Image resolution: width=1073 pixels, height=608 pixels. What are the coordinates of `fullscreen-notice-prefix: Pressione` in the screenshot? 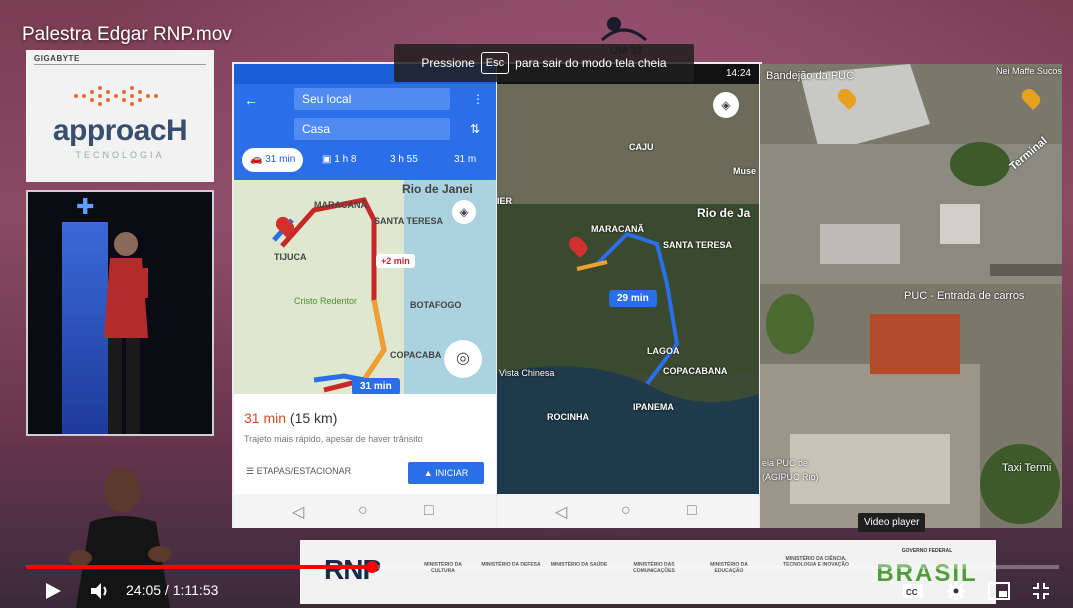 It's located at (448, 63).